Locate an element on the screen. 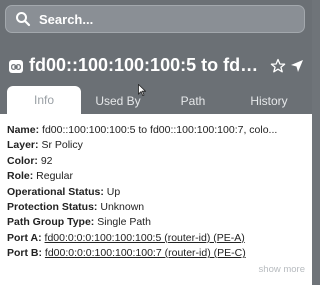 This screenshot has width=320, height=285. detail-label: Port A: is located at coordinates (24, 237).